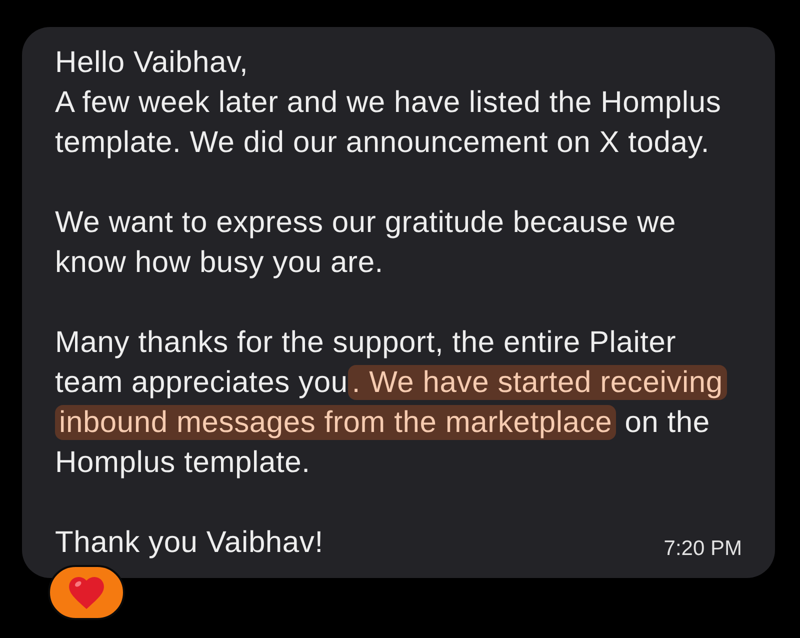  What do you see at coordinates (189, 543) in the screenshot?
I see `closing-text: Thank you Vaibhav!` at bounding box center [189, 543].